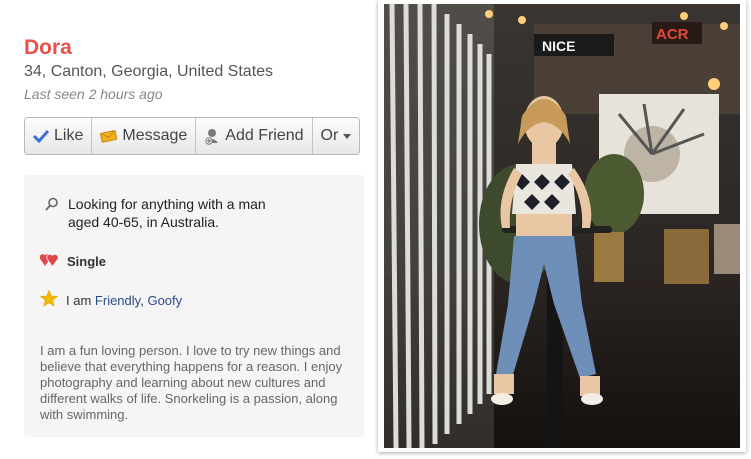 This screenshot has height=459, width=751. I want to click on message-label: Message, so click(155, 135).